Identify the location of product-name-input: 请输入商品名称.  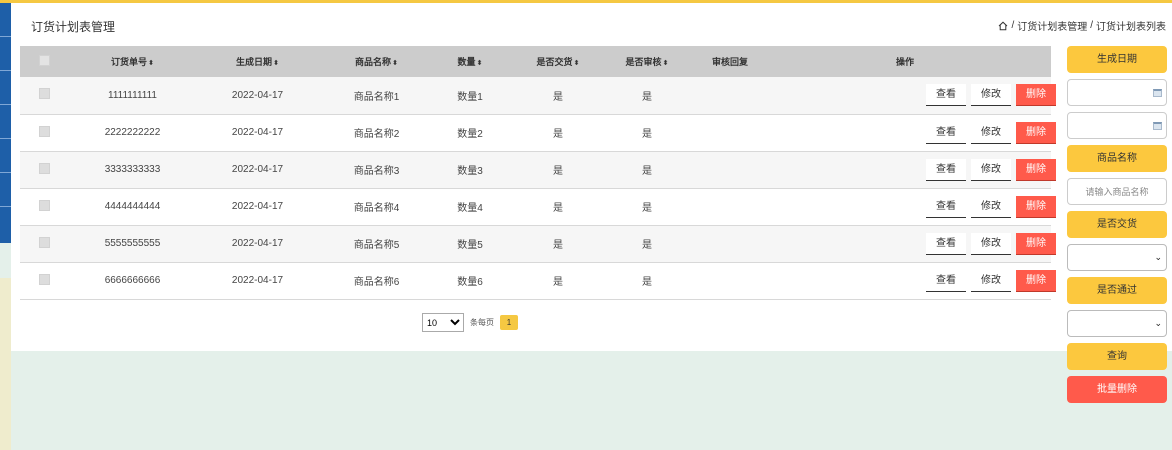
(1117, 191).